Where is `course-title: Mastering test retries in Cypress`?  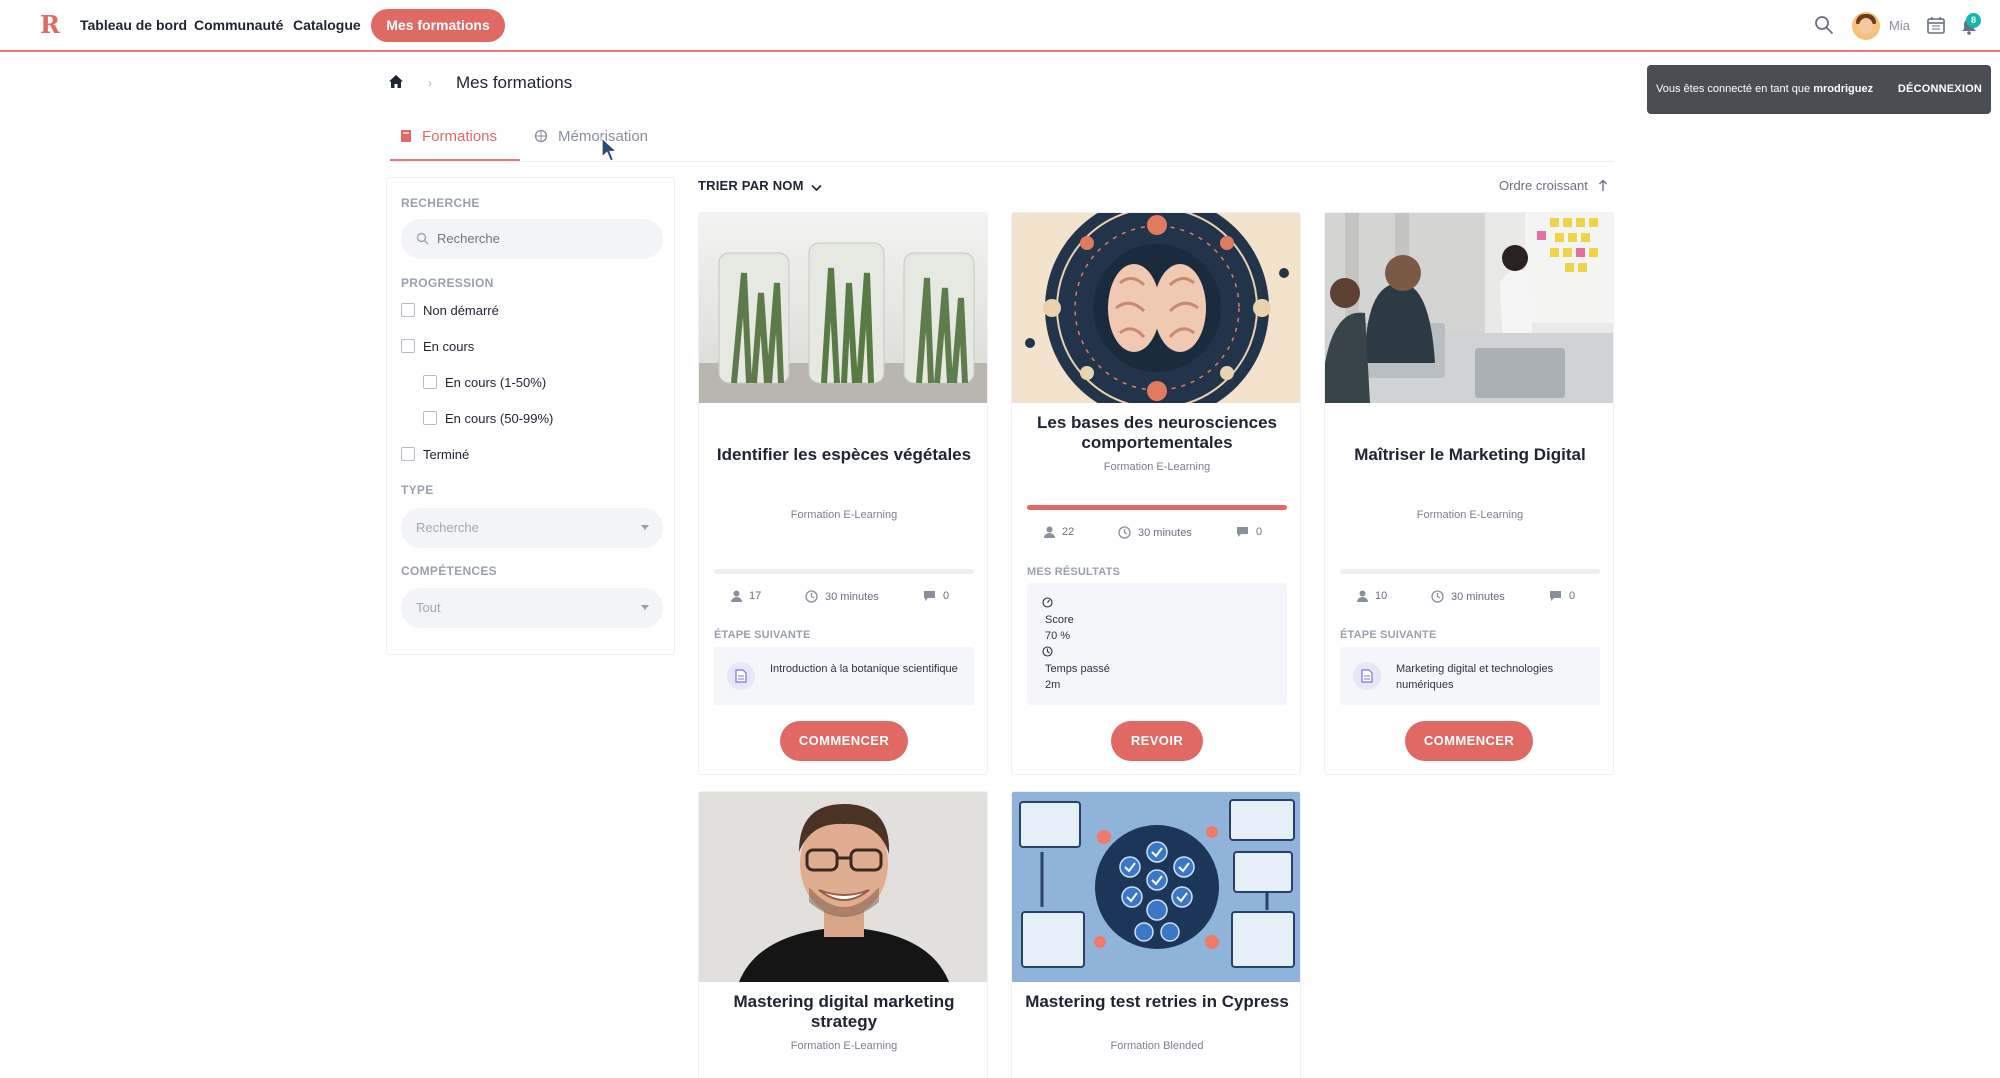
course-title: Mastering test retries in Cypress is located at coordinates (1157, 1002).